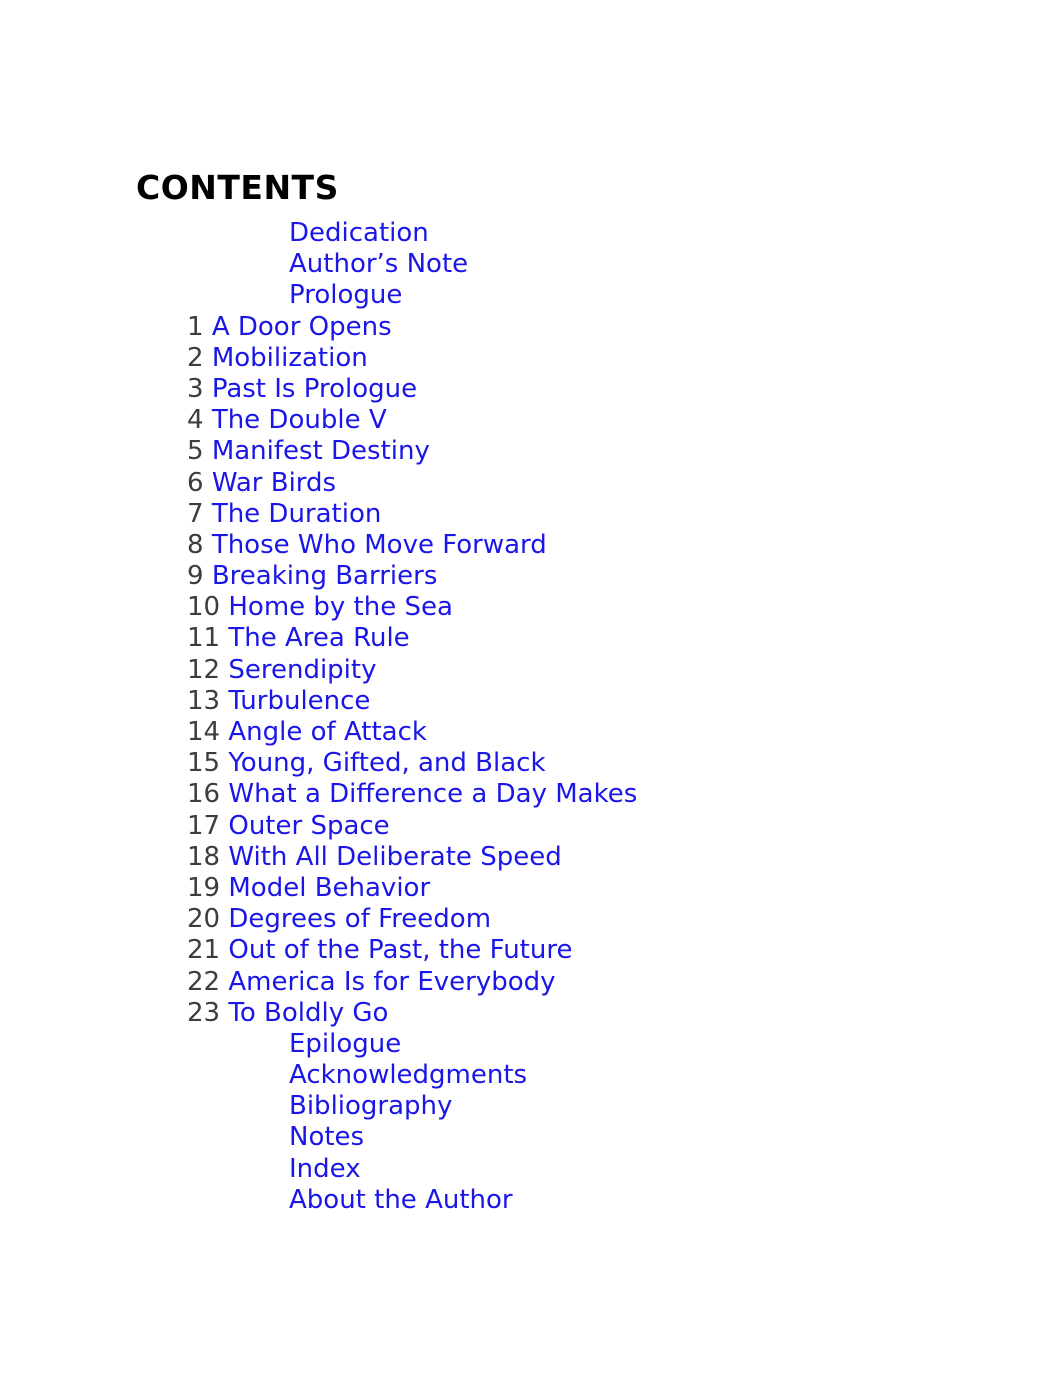  What do you see at coordinates (340, 607) in the screenshot?
I see `toc-entry-title: Home by the Sea` at bounding box center [340, 607].